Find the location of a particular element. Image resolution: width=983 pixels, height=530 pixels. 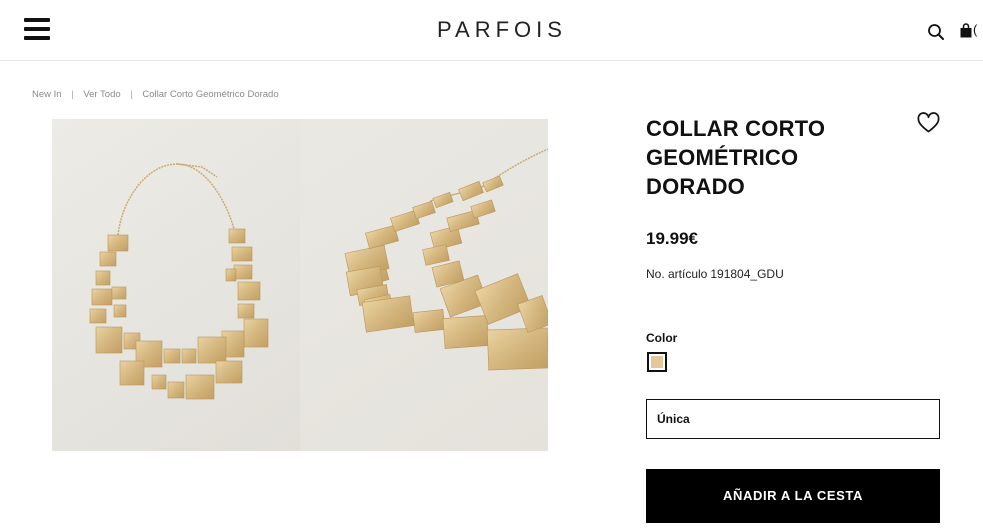

product-title: COLLAR CORTO GEOMÉTRICO DORADO is located at coordinates (776, 157).